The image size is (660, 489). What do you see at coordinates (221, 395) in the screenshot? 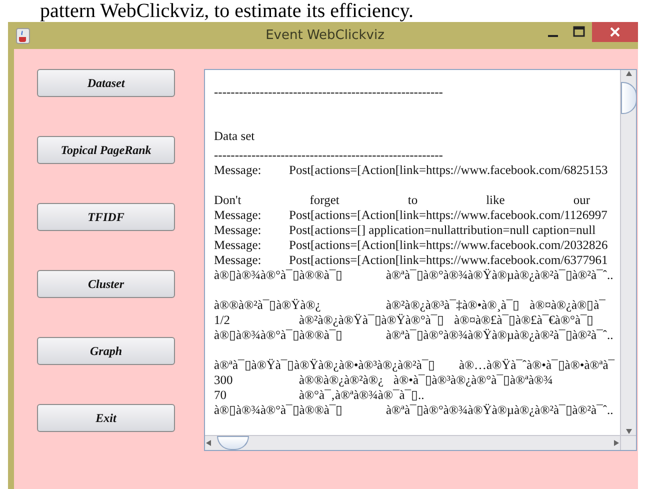
I see `output-text: 70` at bounding box center [221, 395].